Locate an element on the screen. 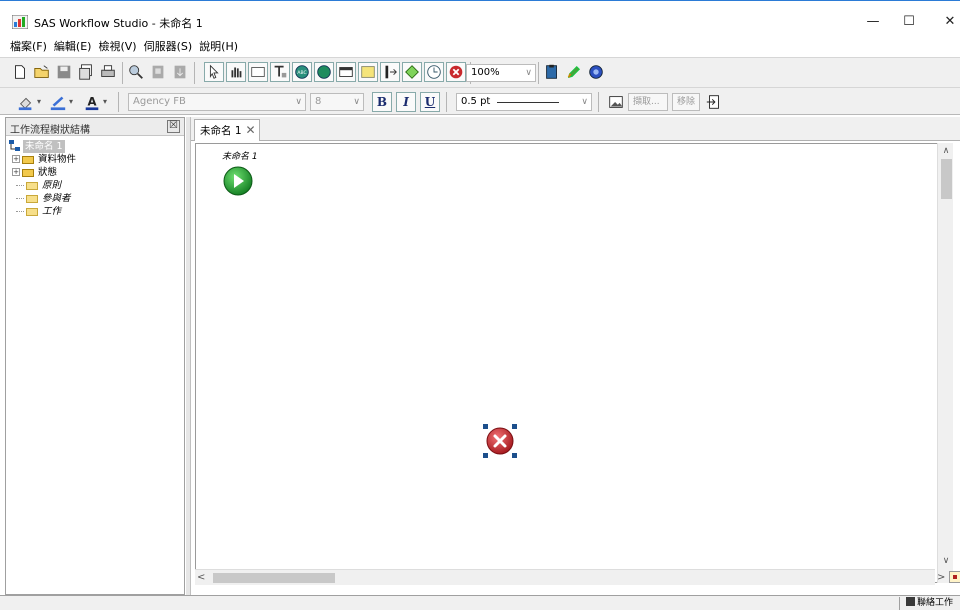 This screenshot has height=610, width=960. line-width-select: 0.5 pt ∨ is located at coordinates (524, 102).